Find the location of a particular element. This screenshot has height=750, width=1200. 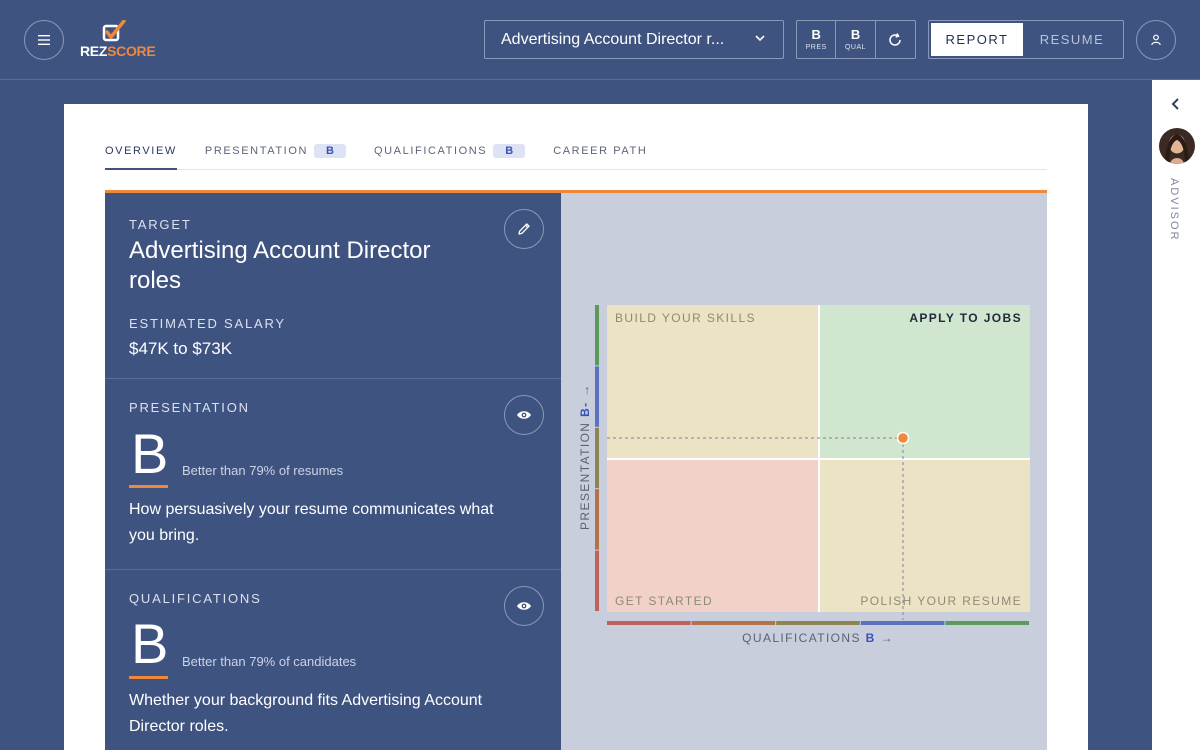

qualifications-tab-badge: B is located at coordinates (509, 151).